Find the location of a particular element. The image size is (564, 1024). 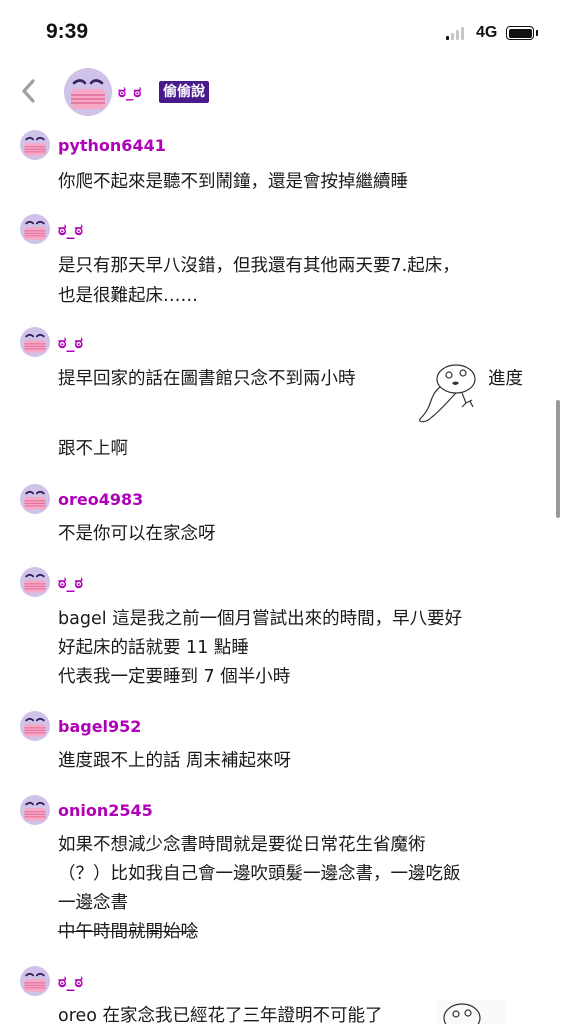

post-header: ಠ_ಠ 偷偷說 is located at coordinates (282, 92).